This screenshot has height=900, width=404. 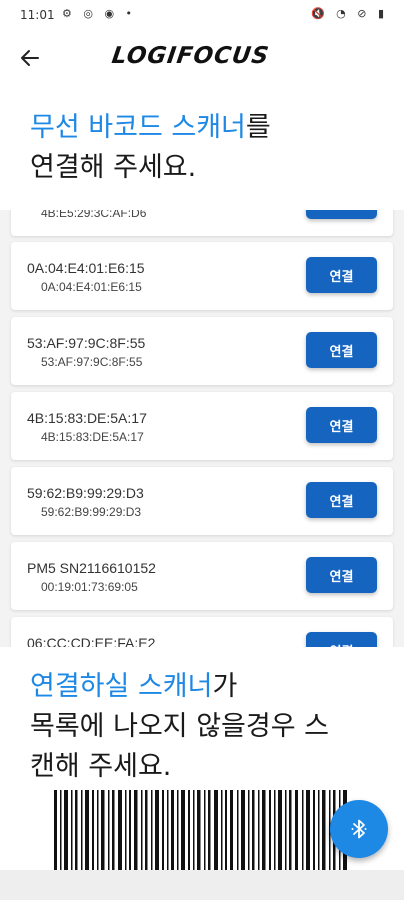 I want to click on device-name: 59:62:B9:99:29:D3, so click(x=85, y=493).